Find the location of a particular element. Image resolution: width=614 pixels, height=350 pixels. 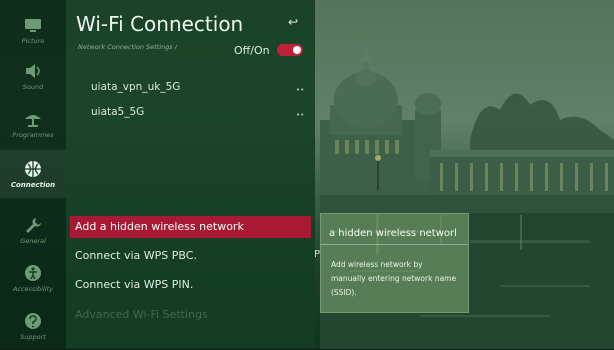

sidebar-item-label: Picture is located at coordinates (33, 40).